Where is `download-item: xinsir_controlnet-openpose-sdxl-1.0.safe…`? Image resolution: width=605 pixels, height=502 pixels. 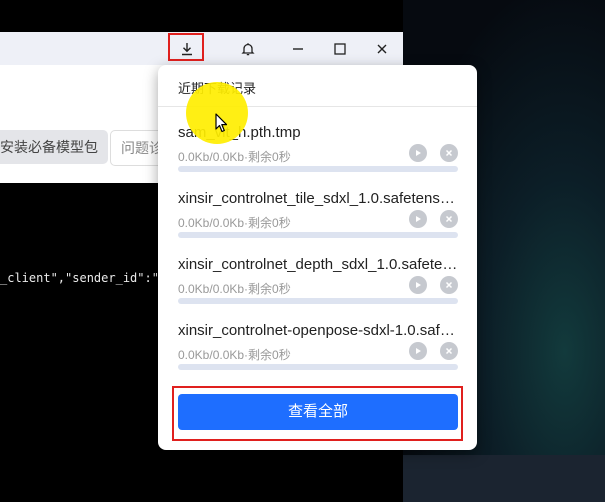
download-item: xinsir_controlnet-openpose-sdxl-1.0.safe… is located at coordinates (317, 355).